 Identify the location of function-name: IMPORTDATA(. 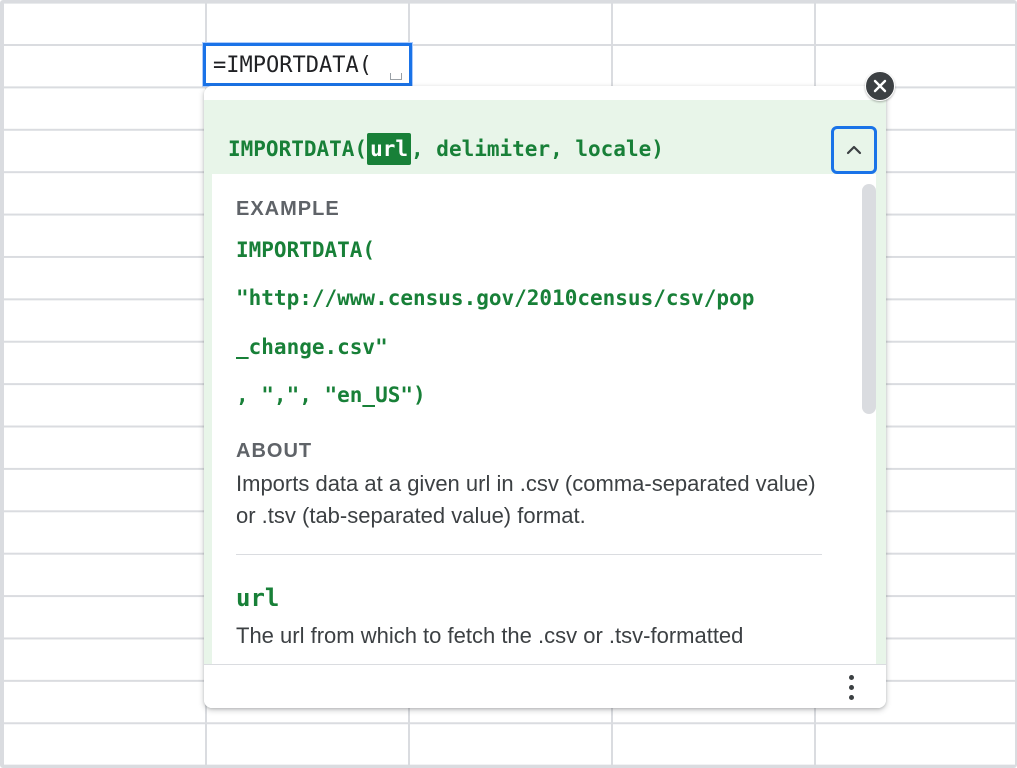
(298, 149).